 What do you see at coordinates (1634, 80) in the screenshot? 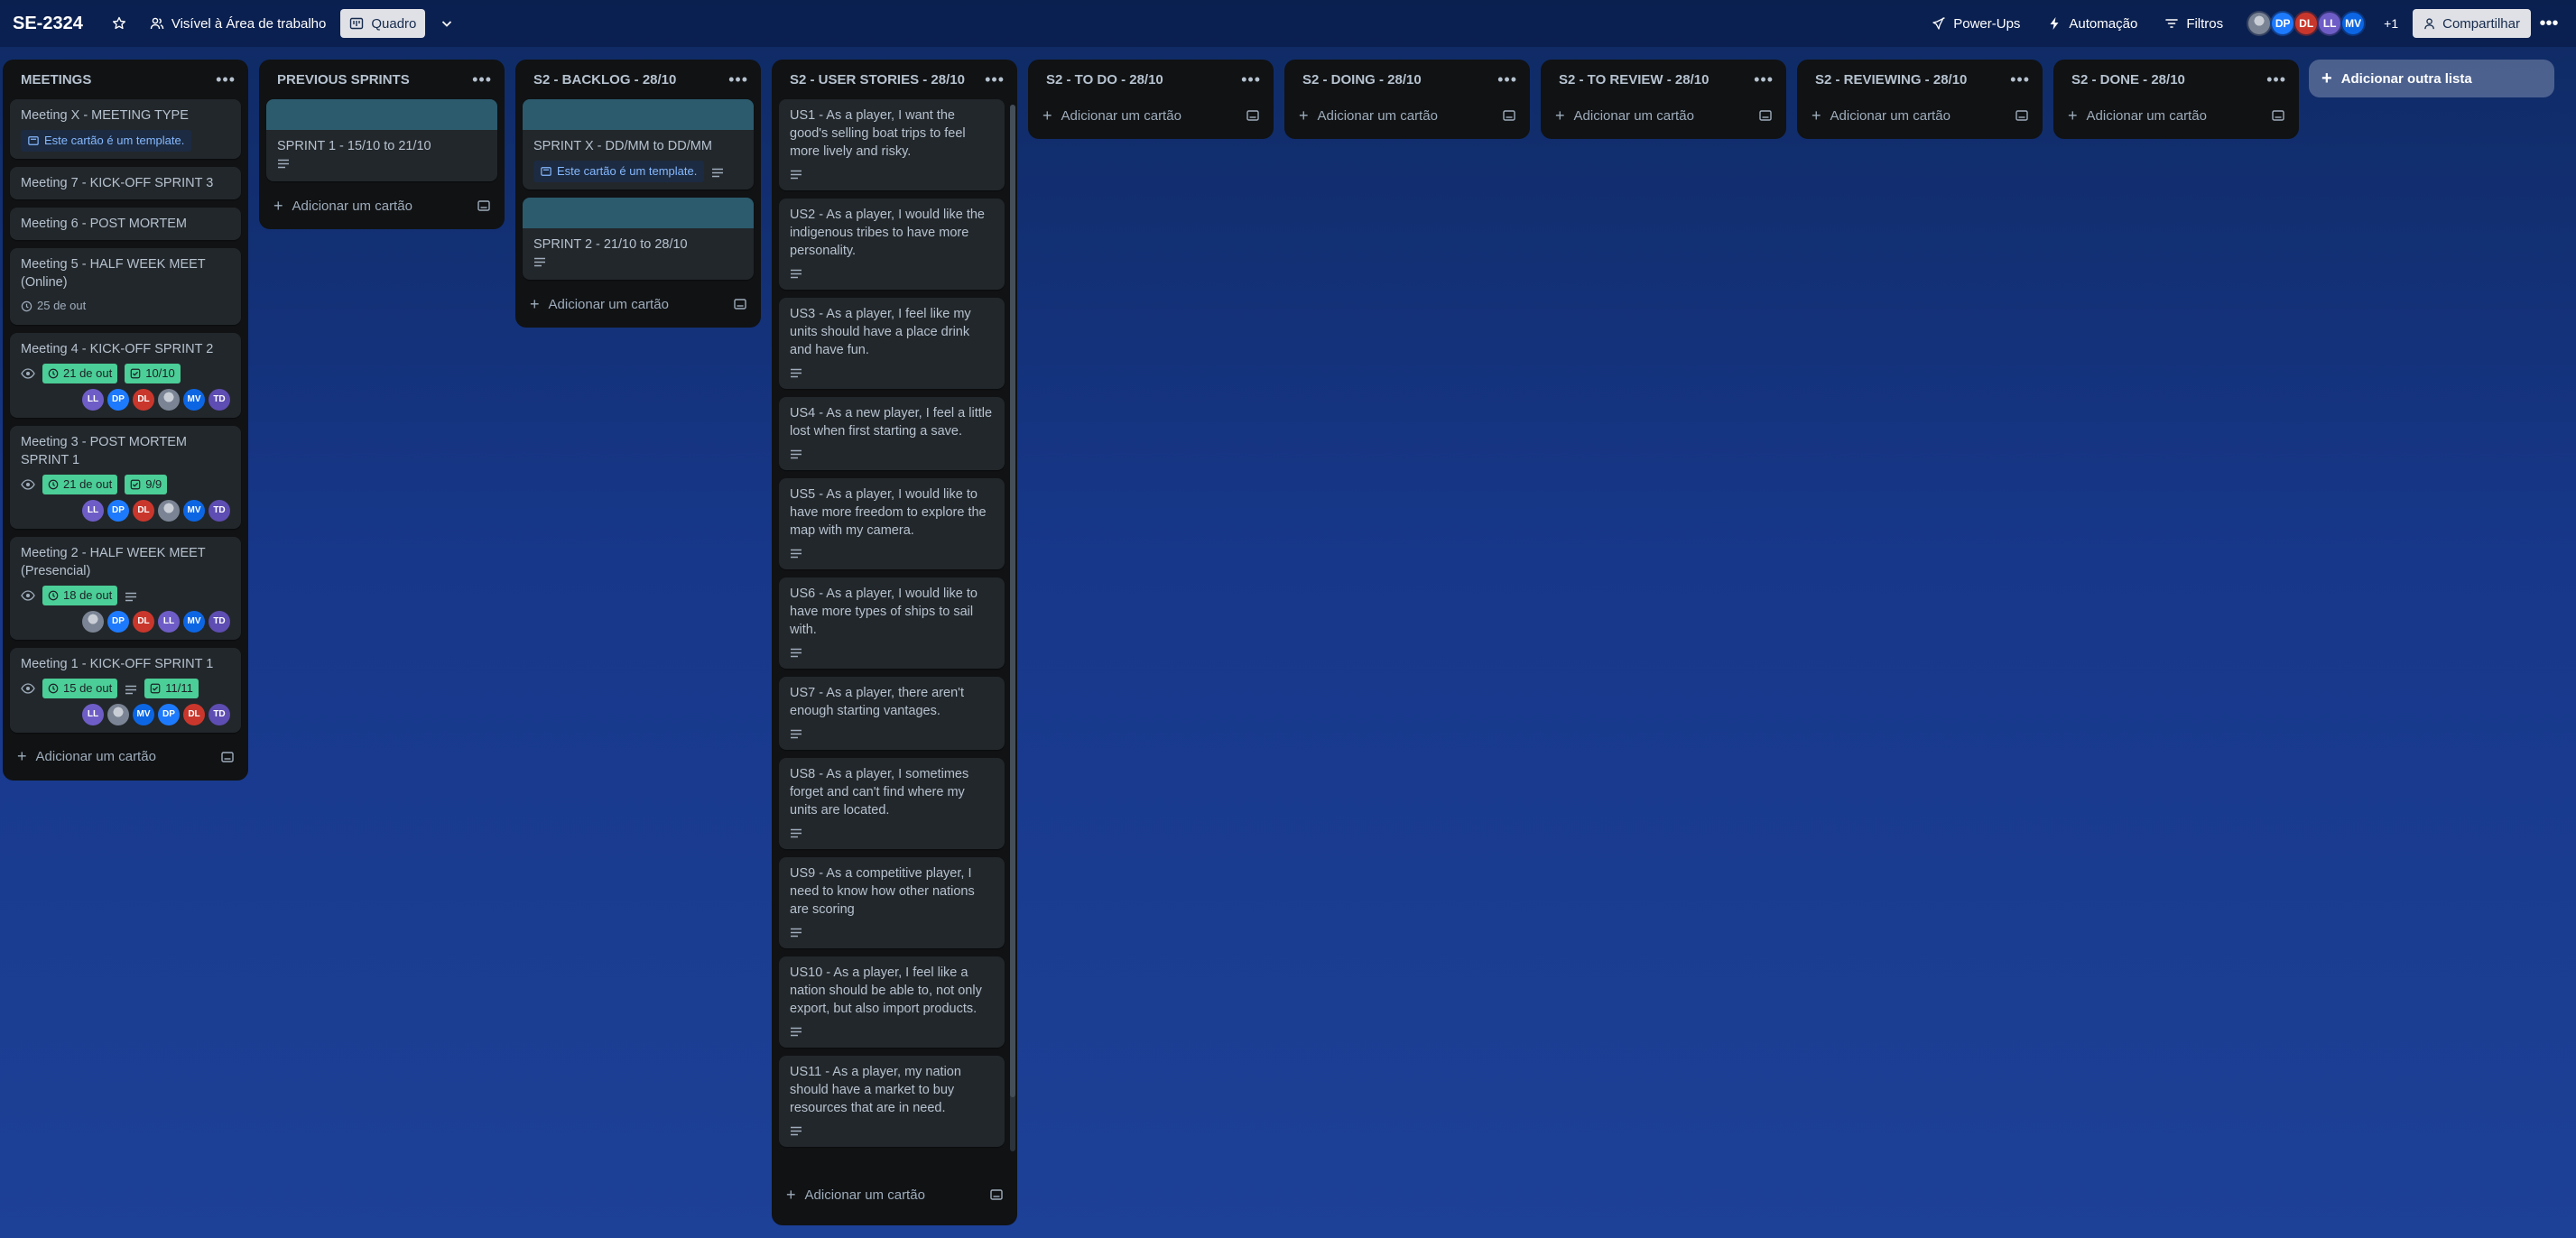
I see `list-title: S2 - TO REVIEW - 28/10` at bounding box center [1634, 80].